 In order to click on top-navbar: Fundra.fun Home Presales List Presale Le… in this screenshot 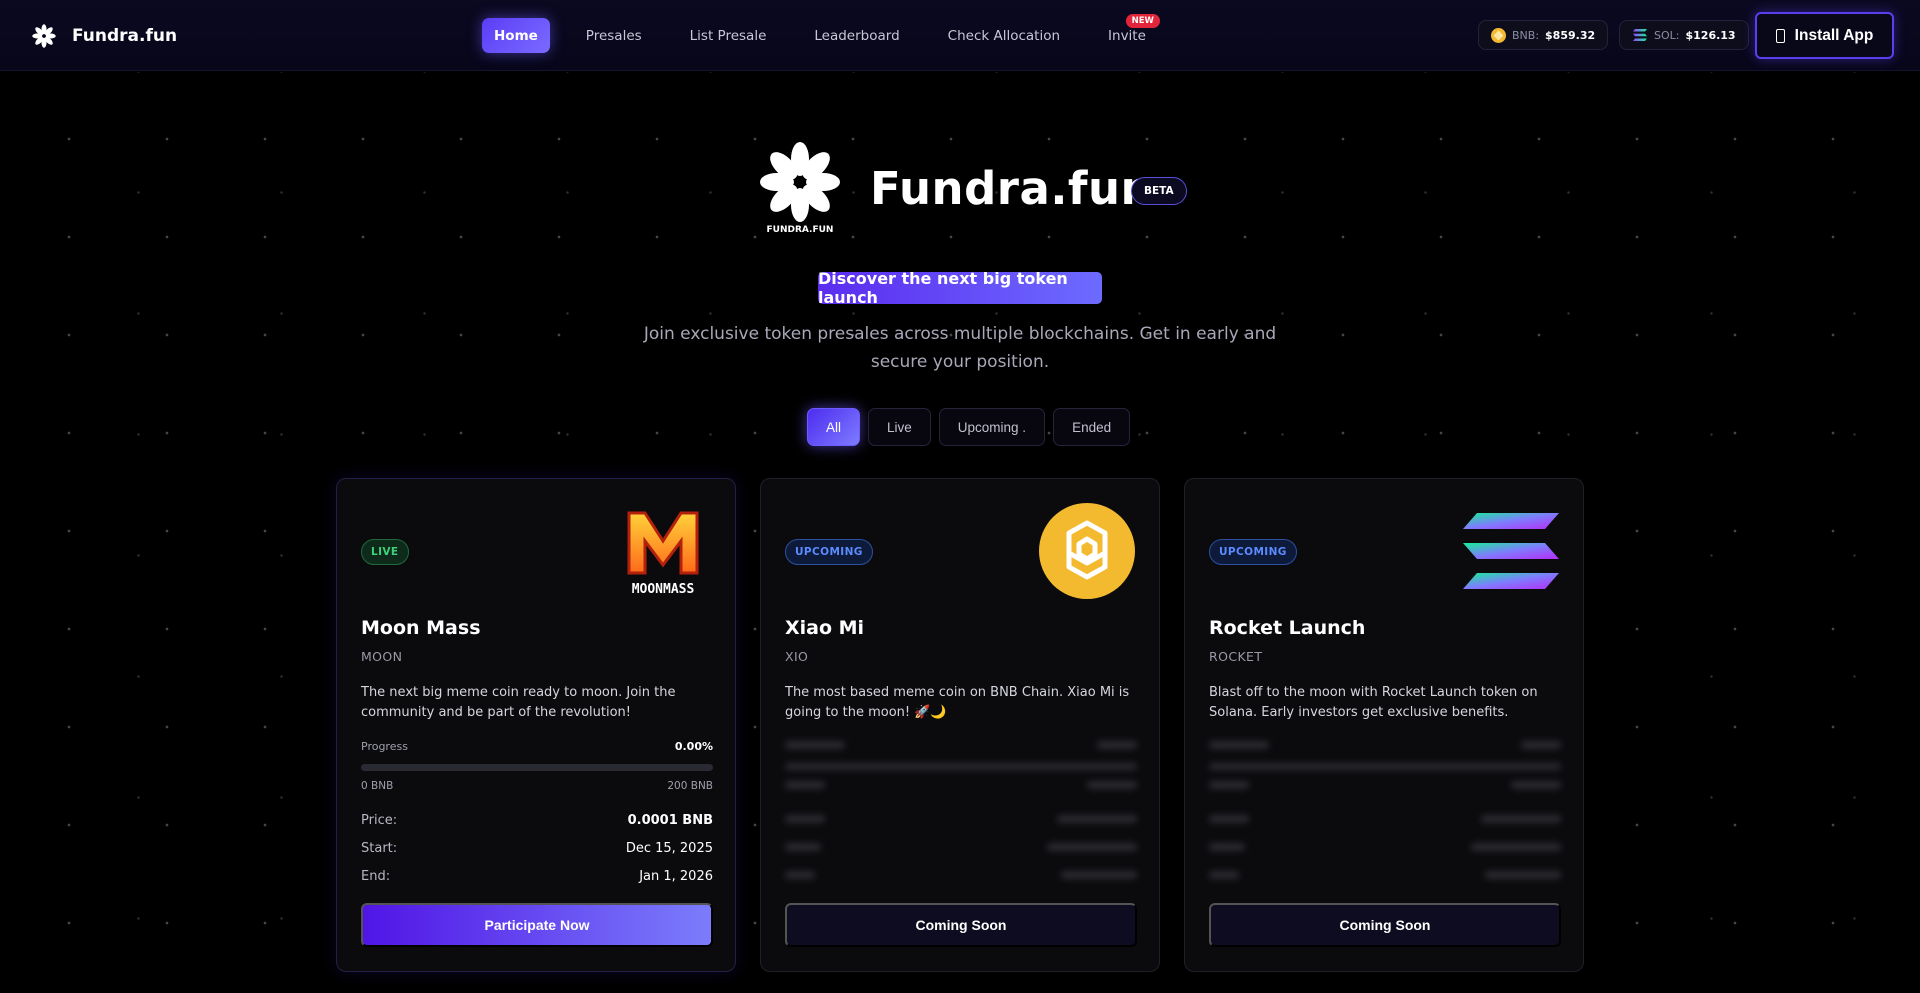, I will do `click(960, 35)`.